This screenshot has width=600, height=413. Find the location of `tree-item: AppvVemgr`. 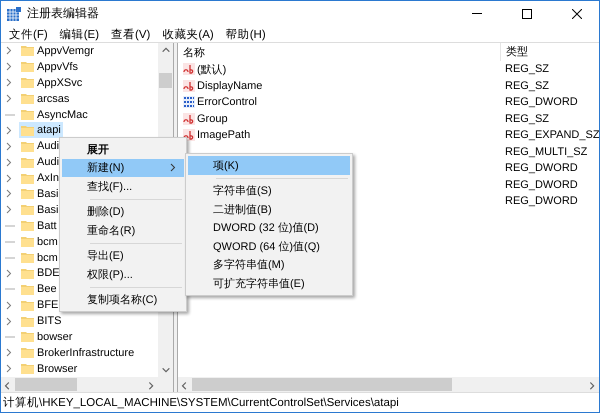

tree-item: AppvVemgr is located at coordinates (57, 51).